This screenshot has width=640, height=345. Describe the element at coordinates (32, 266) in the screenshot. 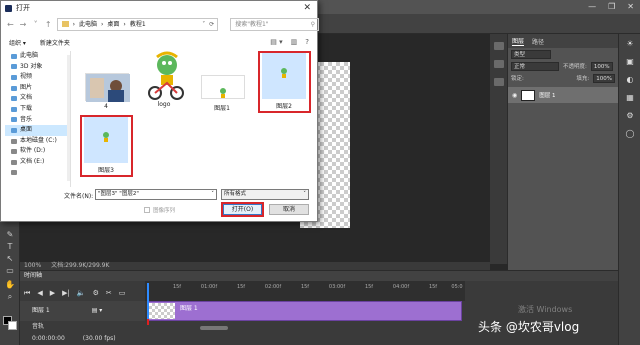

I see `zoom-level: 100%` at that location.